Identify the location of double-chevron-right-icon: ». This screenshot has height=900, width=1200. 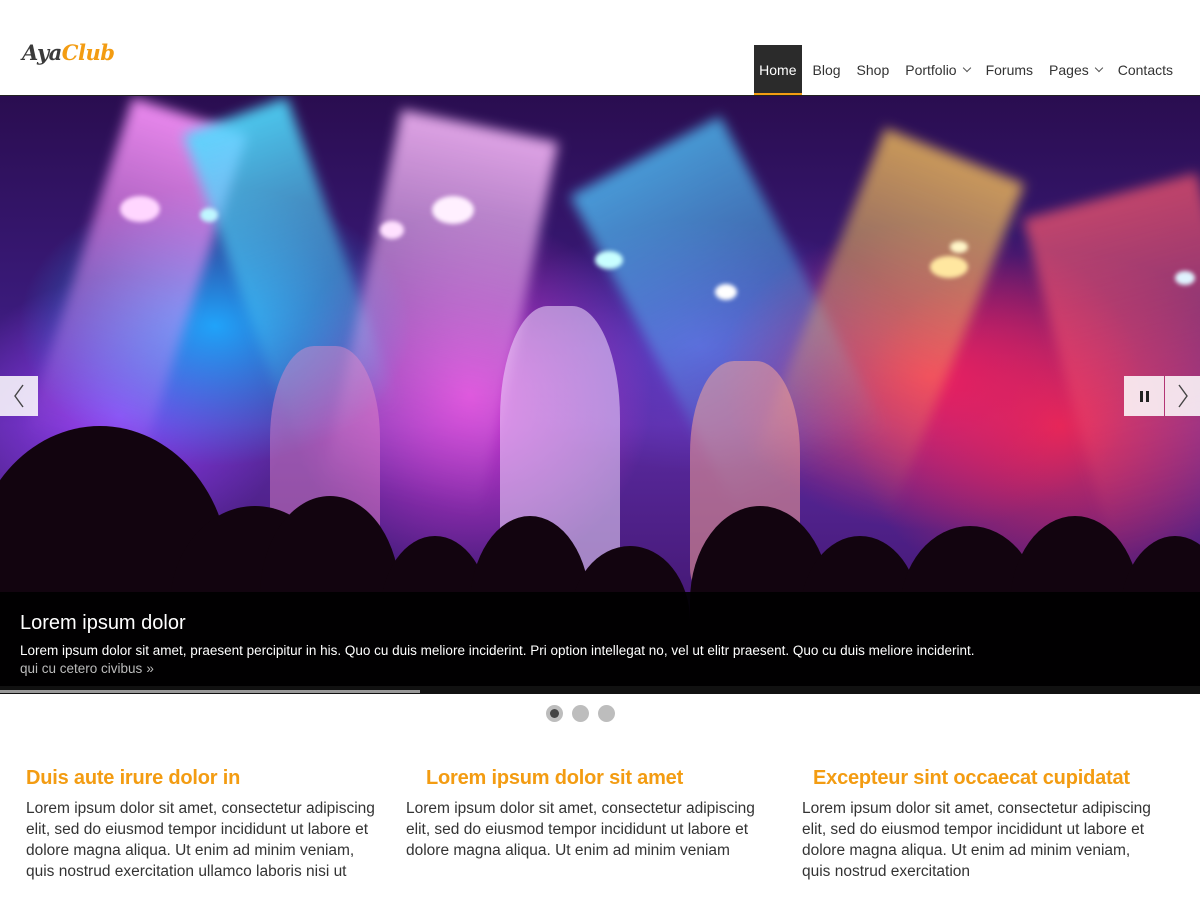
(150, 668).